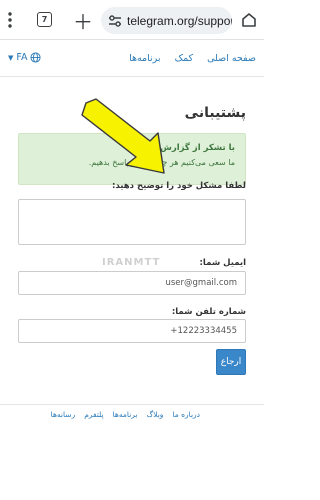 This screenshot has height=500, width=320. I want to click on footer-link-about: درباره ما, so click(186, 414).